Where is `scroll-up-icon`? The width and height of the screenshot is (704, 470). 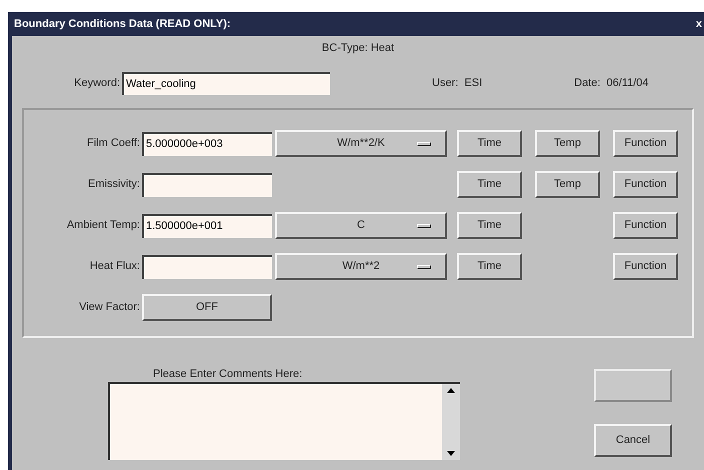 scroll-up-icon is located at coordinates (451, 390).